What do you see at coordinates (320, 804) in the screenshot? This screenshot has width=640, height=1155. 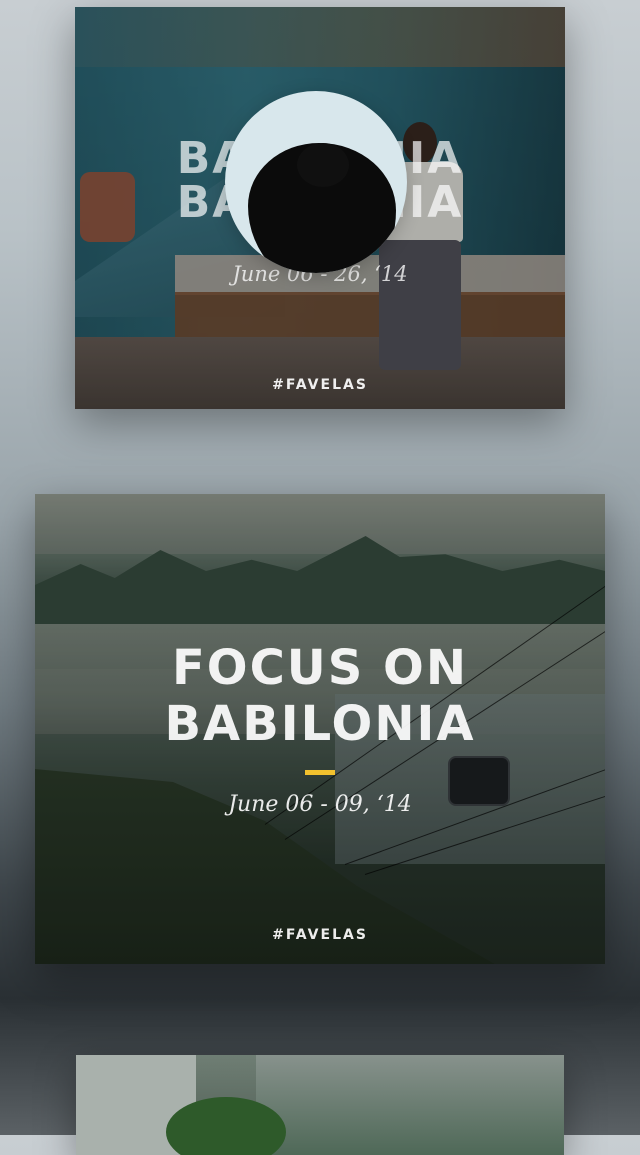 I see `card-date: June 06 - 09, ‘14` at bounding box center [320, 804].